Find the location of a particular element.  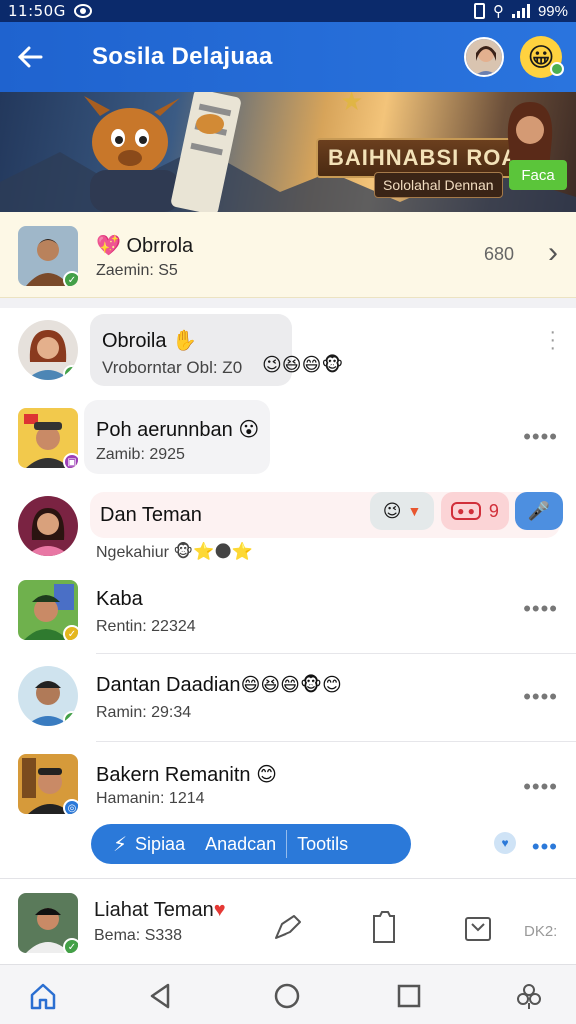

action-label: Tootils is located at coordinates (323, 843).